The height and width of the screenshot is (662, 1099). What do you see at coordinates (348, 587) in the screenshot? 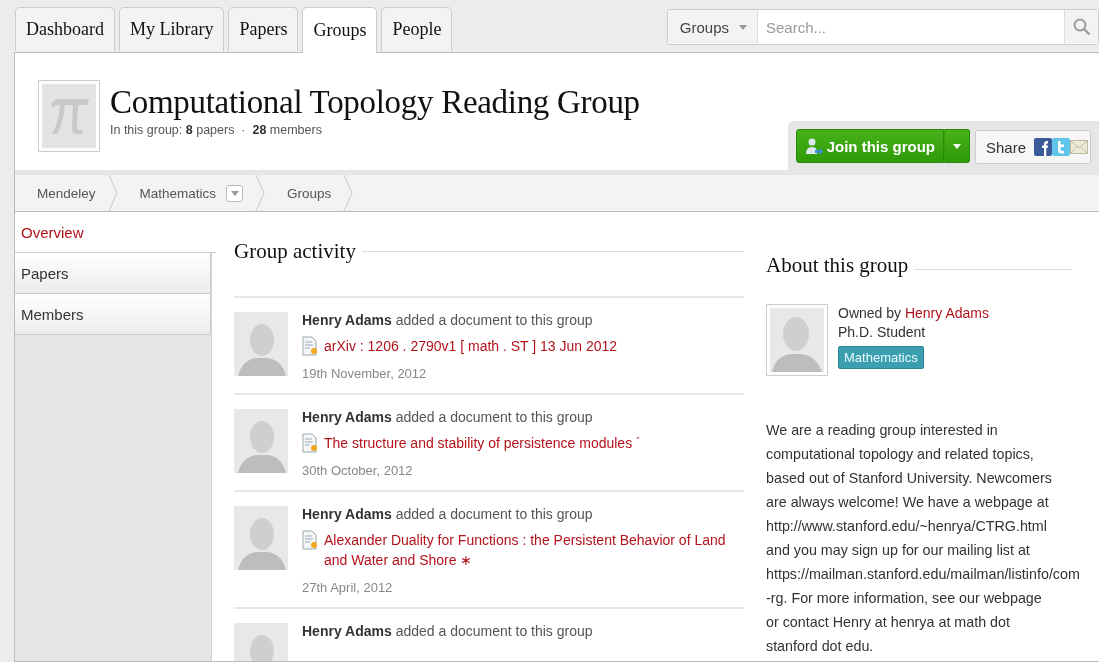
I see `activity-date: 27th April, 2012` at bounding box center [348, 587].